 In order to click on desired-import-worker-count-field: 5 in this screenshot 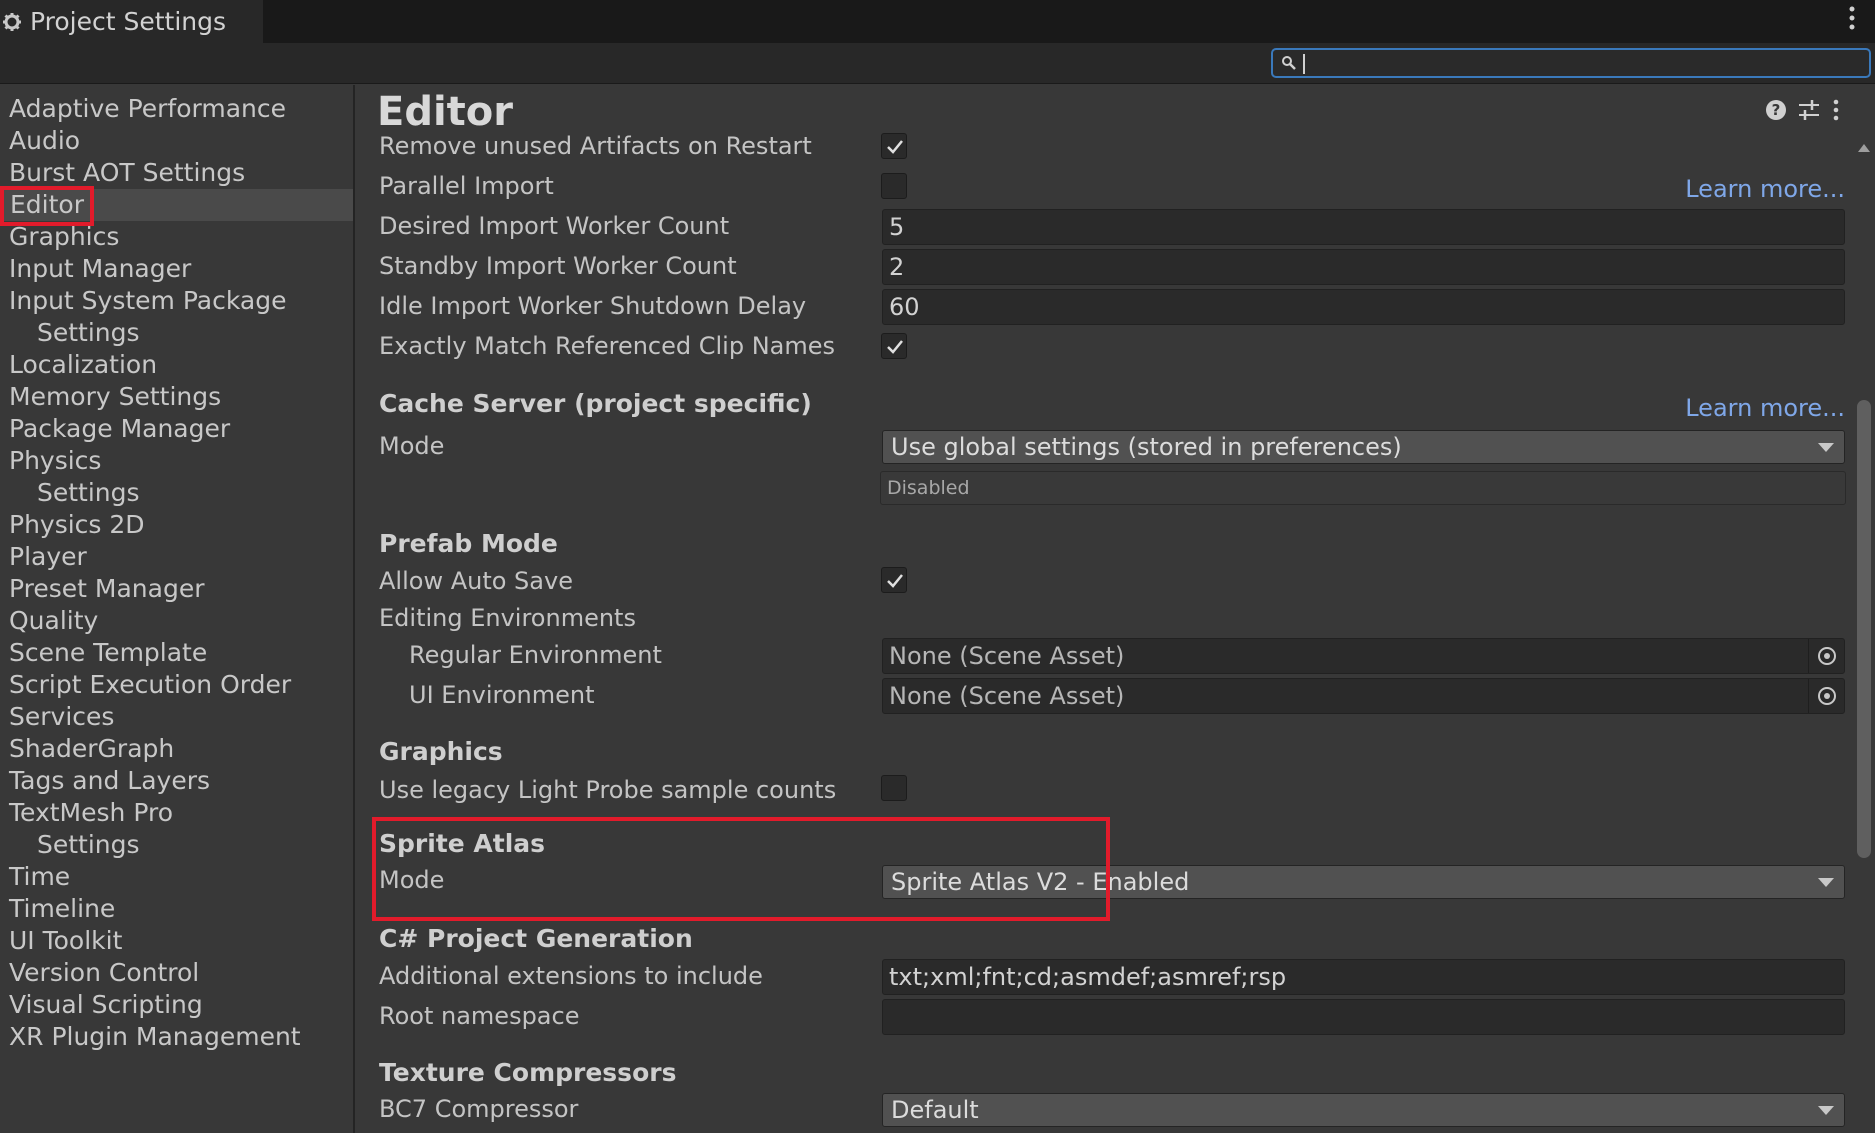, I will do `click(1363, 227)`.